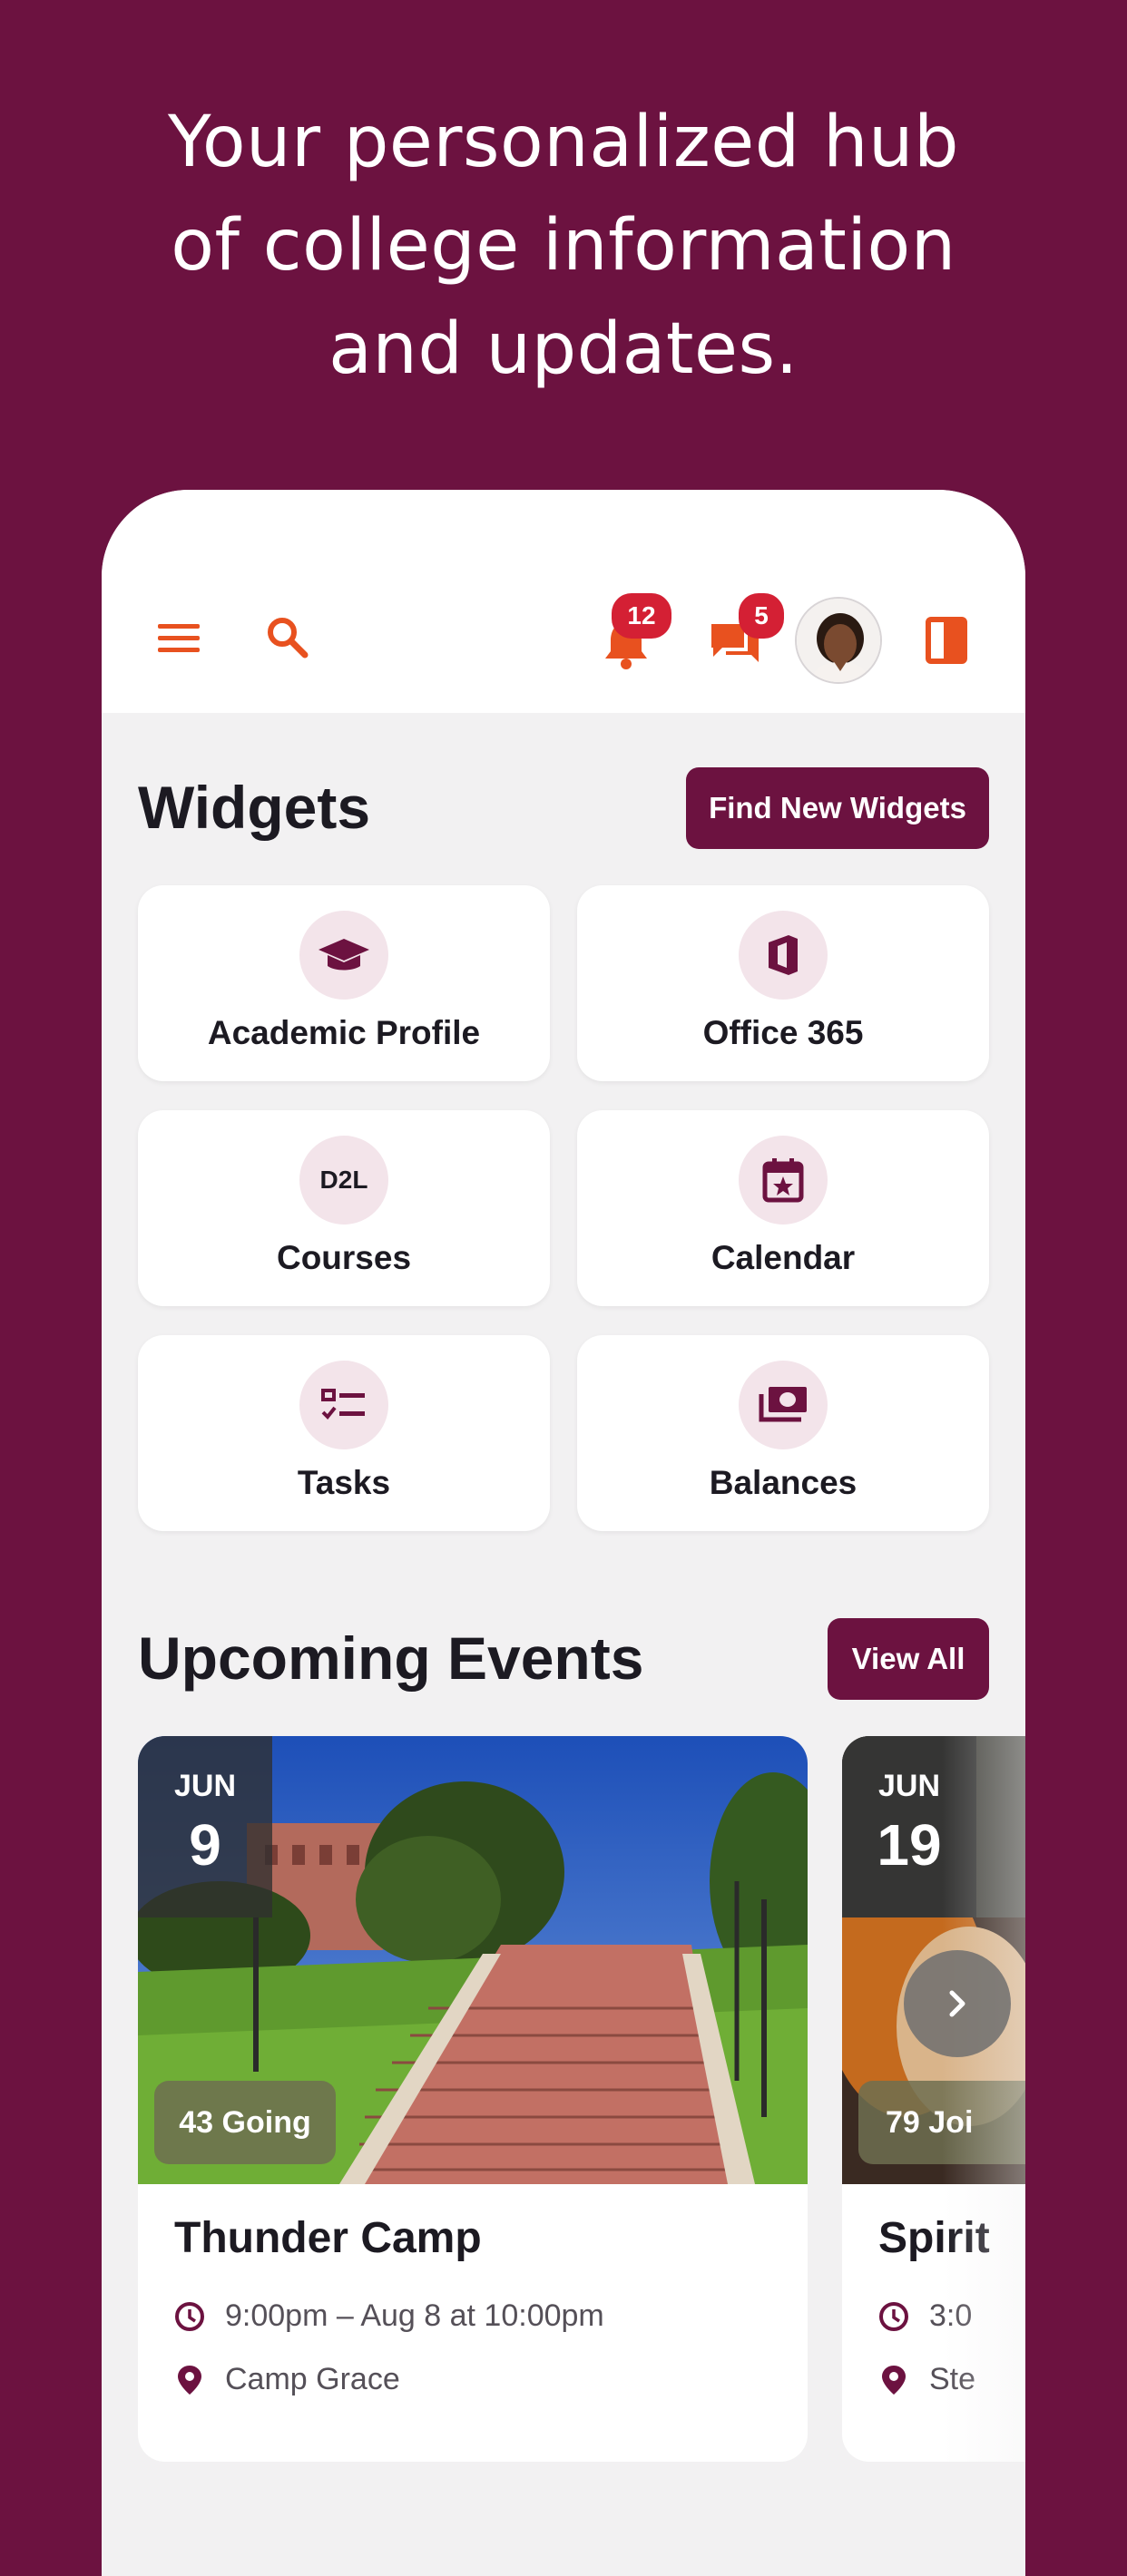  Describe the element at coordinates (908, 1659) in the screenshot. I see `view-all-button: View All` at that location.